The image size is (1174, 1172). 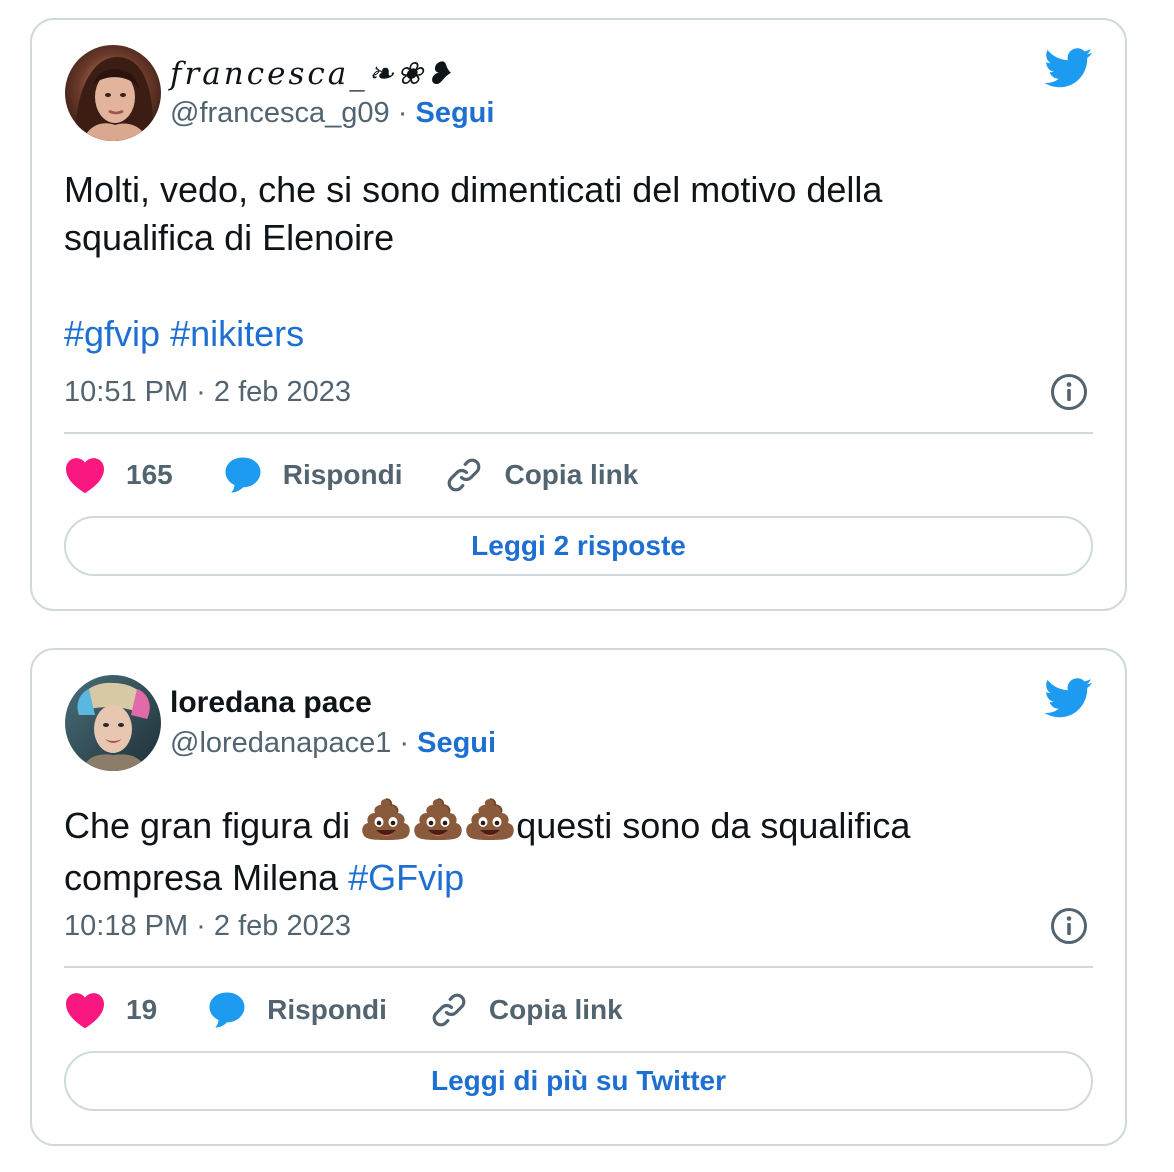 I want to click on hashtag-link: #gfvip, so click(x=112, y=333).